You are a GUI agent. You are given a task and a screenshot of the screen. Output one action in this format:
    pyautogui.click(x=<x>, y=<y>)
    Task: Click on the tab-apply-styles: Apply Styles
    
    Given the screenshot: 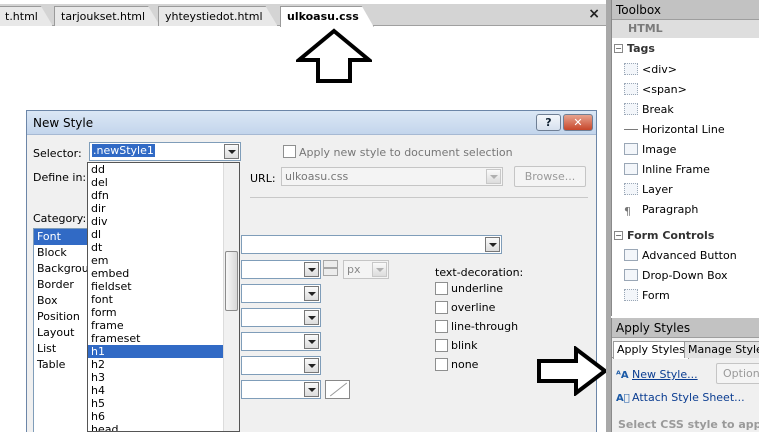 What is the action you would take?
    pyautogui.click(x=651, y=350)
    